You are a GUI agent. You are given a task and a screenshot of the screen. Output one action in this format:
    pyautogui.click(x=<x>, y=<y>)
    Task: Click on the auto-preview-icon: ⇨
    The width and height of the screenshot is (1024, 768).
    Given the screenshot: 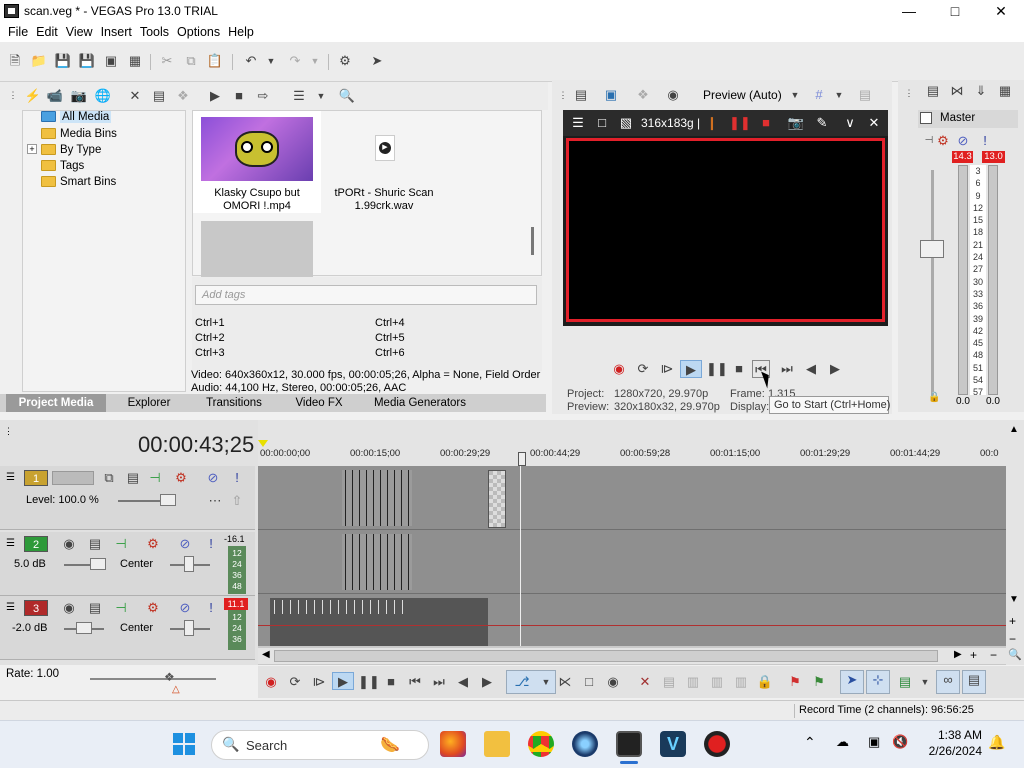 What is the action you would take?
    pyautogui.click(x=263, y=96)
    